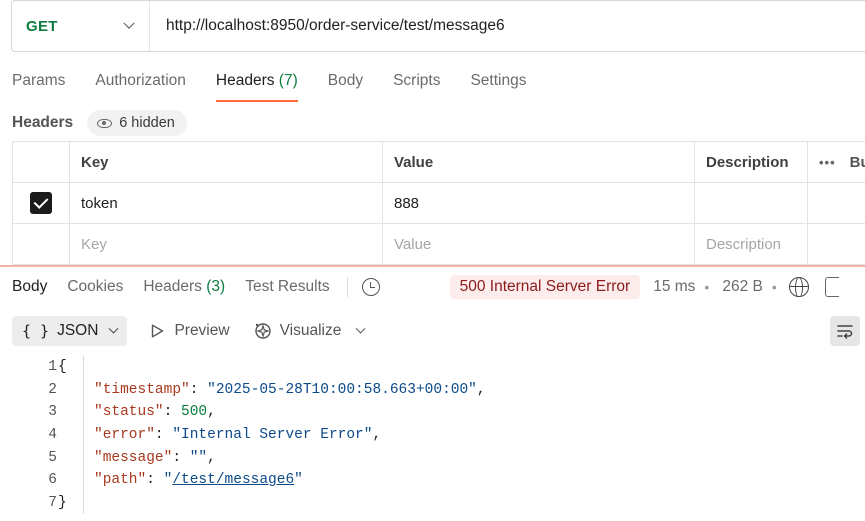 The width and height of the screenshot is (865, 521). I want to click on tab-authorization: Authorization, so click(140, 86).